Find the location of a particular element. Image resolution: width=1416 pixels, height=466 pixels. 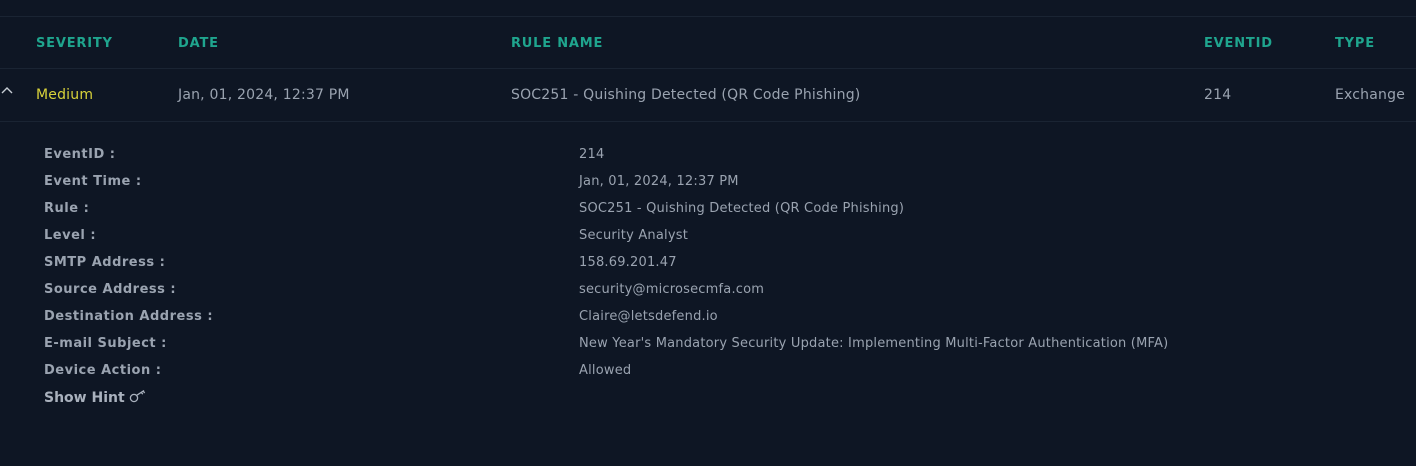

detail-row-device-action: Device Action : Allowed is located at coordinates (708, 376).